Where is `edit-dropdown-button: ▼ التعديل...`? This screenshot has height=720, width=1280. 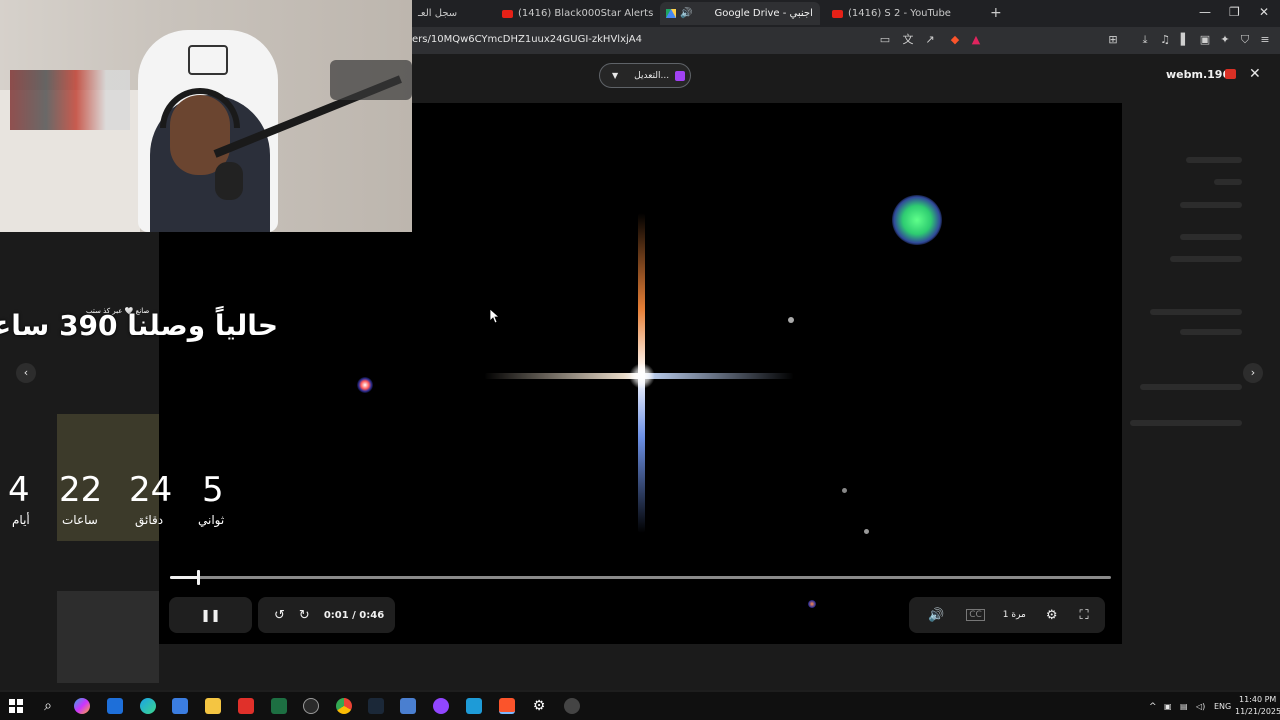
edit-dropdown-button: ▼ التعديل... is located at coordinates (645, 75).